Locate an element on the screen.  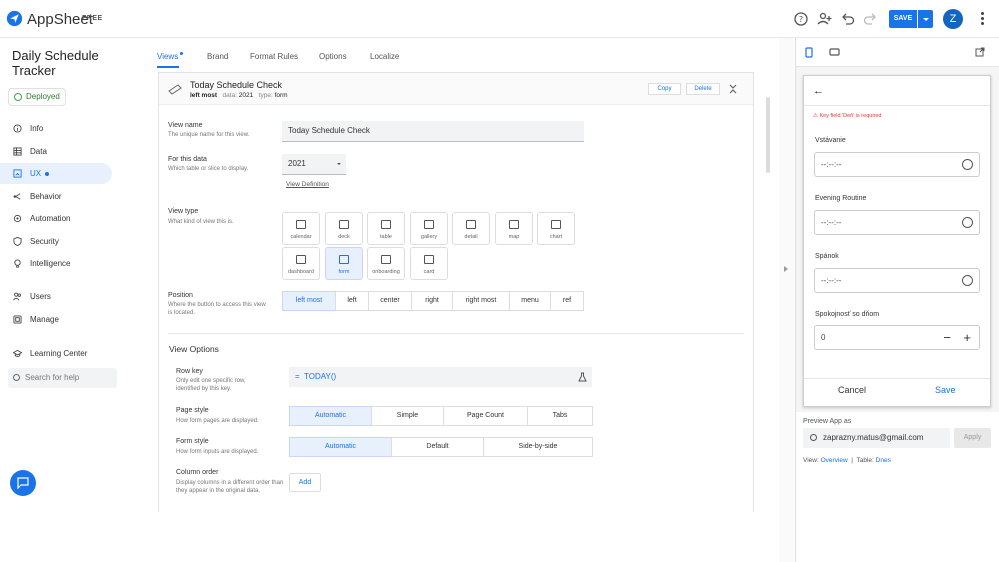
tab-localize: Localize is located at coordinates (384, 56).